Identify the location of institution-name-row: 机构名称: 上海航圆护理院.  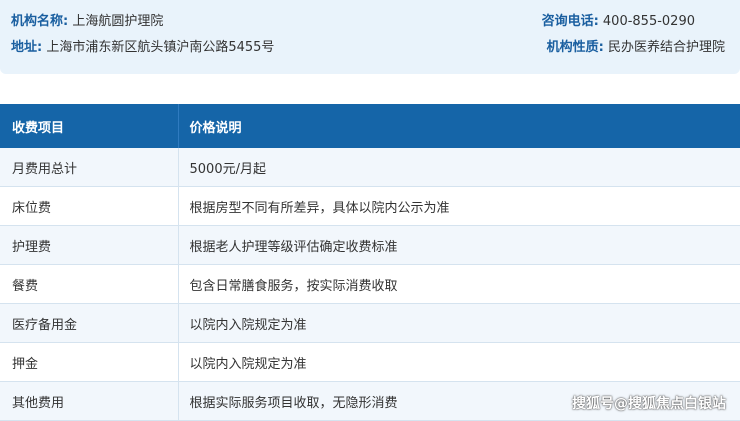
(87, 22).